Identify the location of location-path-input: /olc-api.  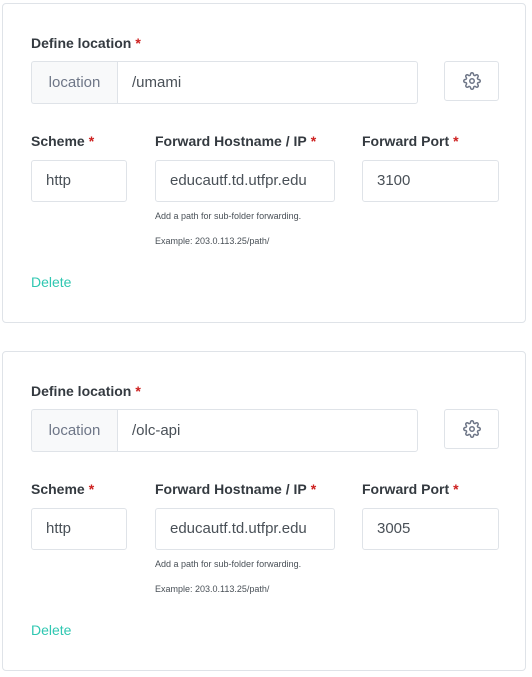
(267, 430).